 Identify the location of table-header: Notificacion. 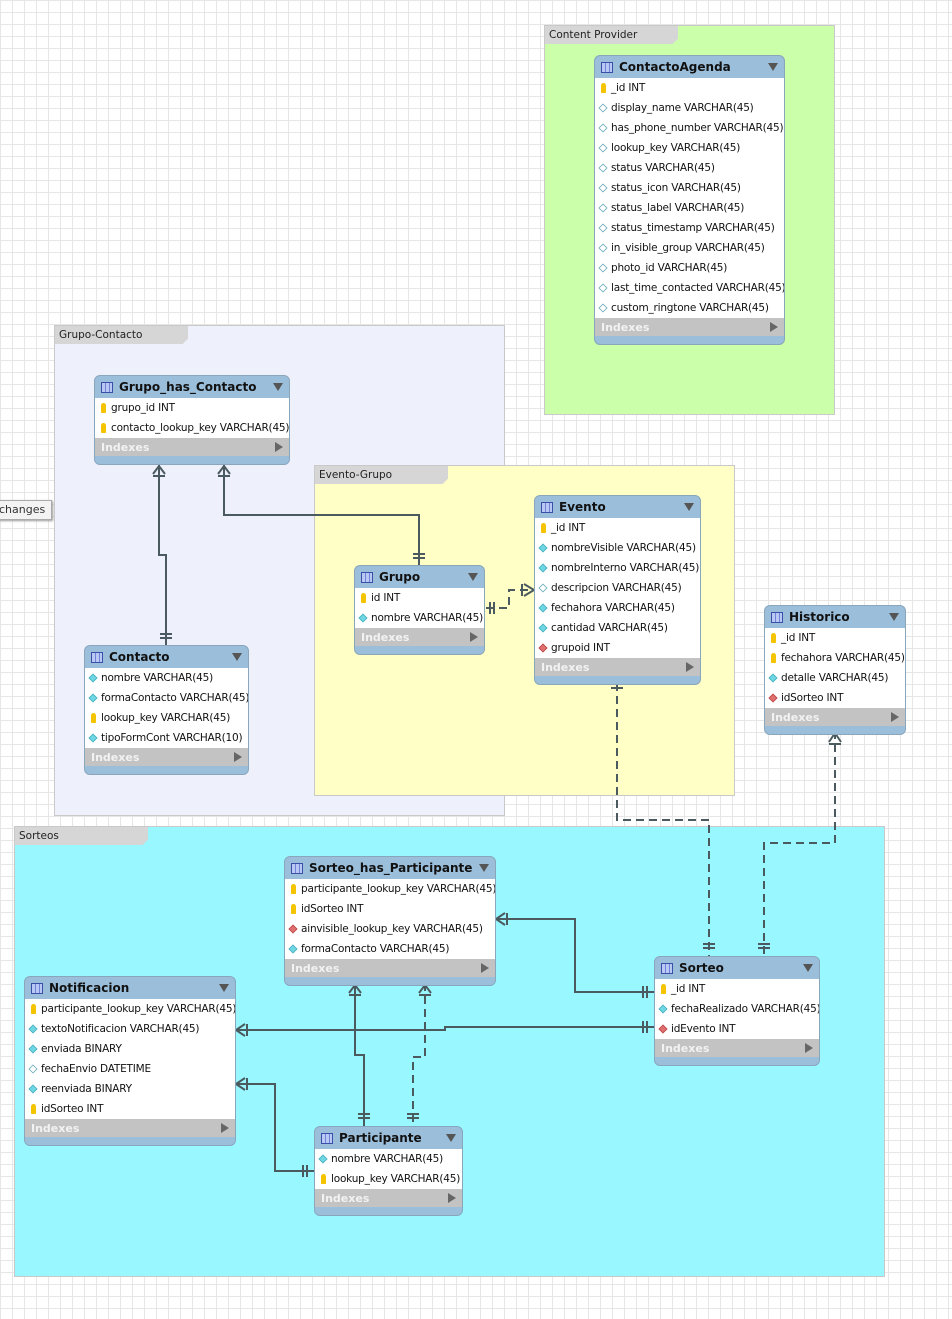
(130, 988).